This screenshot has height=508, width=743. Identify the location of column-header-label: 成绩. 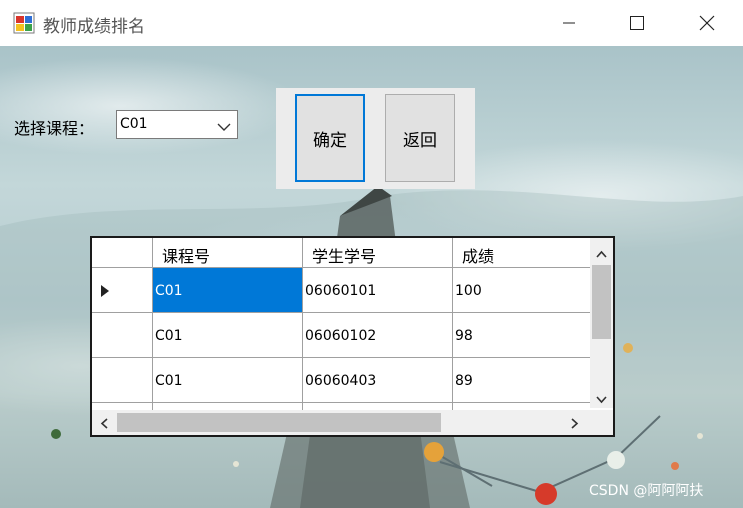
(478, 256).